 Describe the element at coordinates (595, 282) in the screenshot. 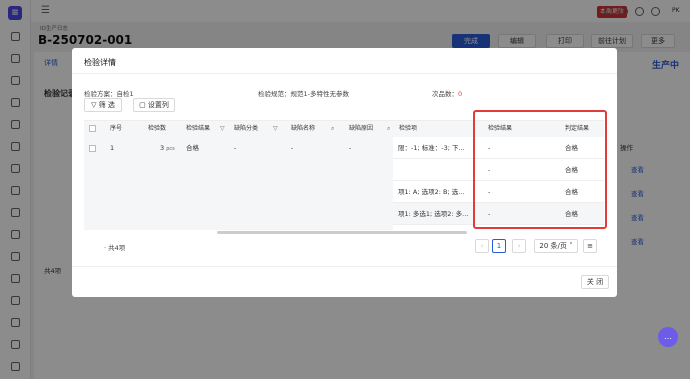

I see `close-modal-button: 关 闭` at that location.